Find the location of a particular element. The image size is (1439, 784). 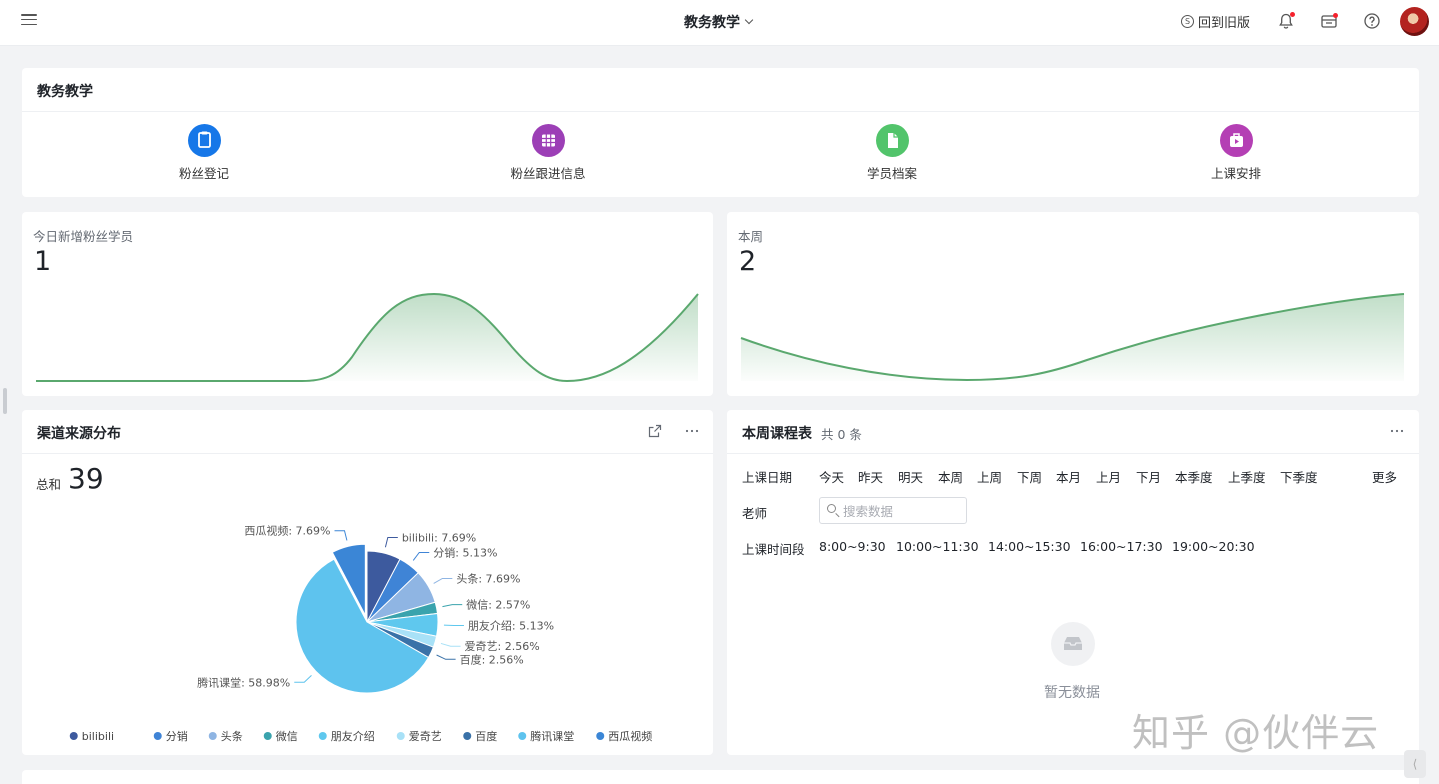

legend-label: 百度 is located at coordinates (486, 736).